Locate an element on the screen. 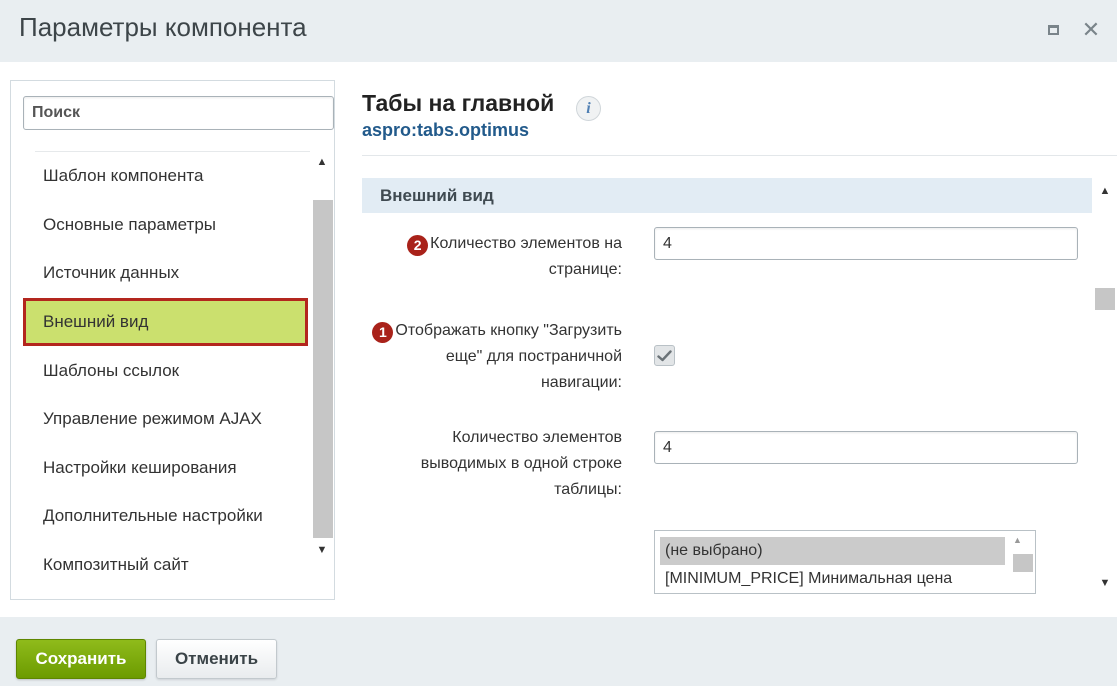  info-icon: i is located at coordinates (588, 108).